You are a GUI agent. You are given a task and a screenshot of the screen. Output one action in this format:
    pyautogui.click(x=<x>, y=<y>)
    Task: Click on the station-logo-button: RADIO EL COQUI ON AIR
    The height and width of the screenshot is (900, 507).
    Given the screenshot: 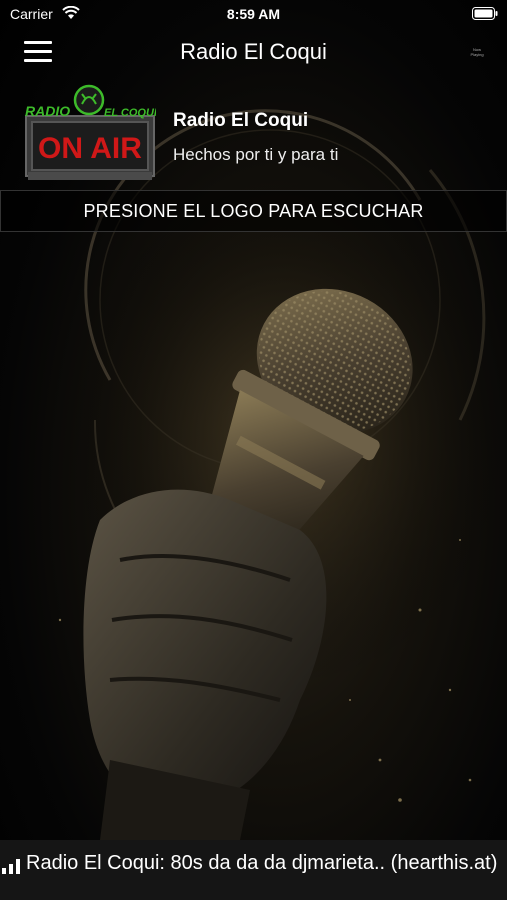 What is the action you would take?
    pyautogui.click(x=90, y=133)
    